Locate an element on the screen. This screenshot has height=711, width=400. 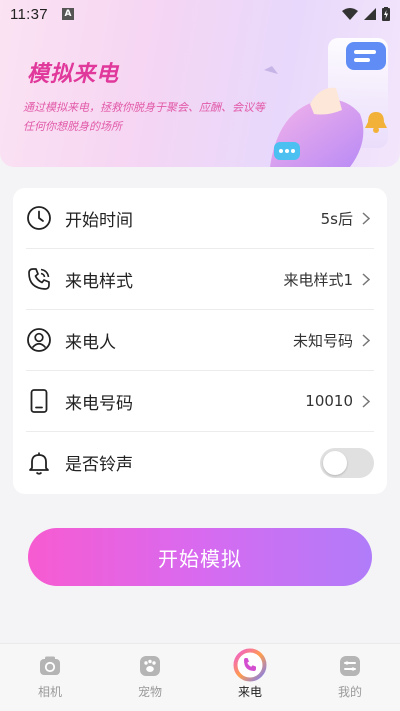
ringtone-toggle is located at coordinates (347, 462).